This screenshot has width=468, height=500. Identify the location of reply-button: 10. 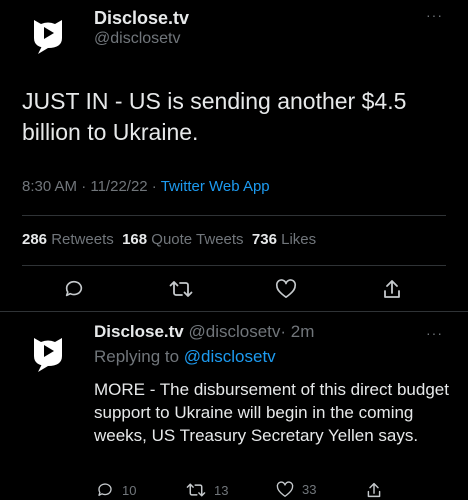
(116, 490).